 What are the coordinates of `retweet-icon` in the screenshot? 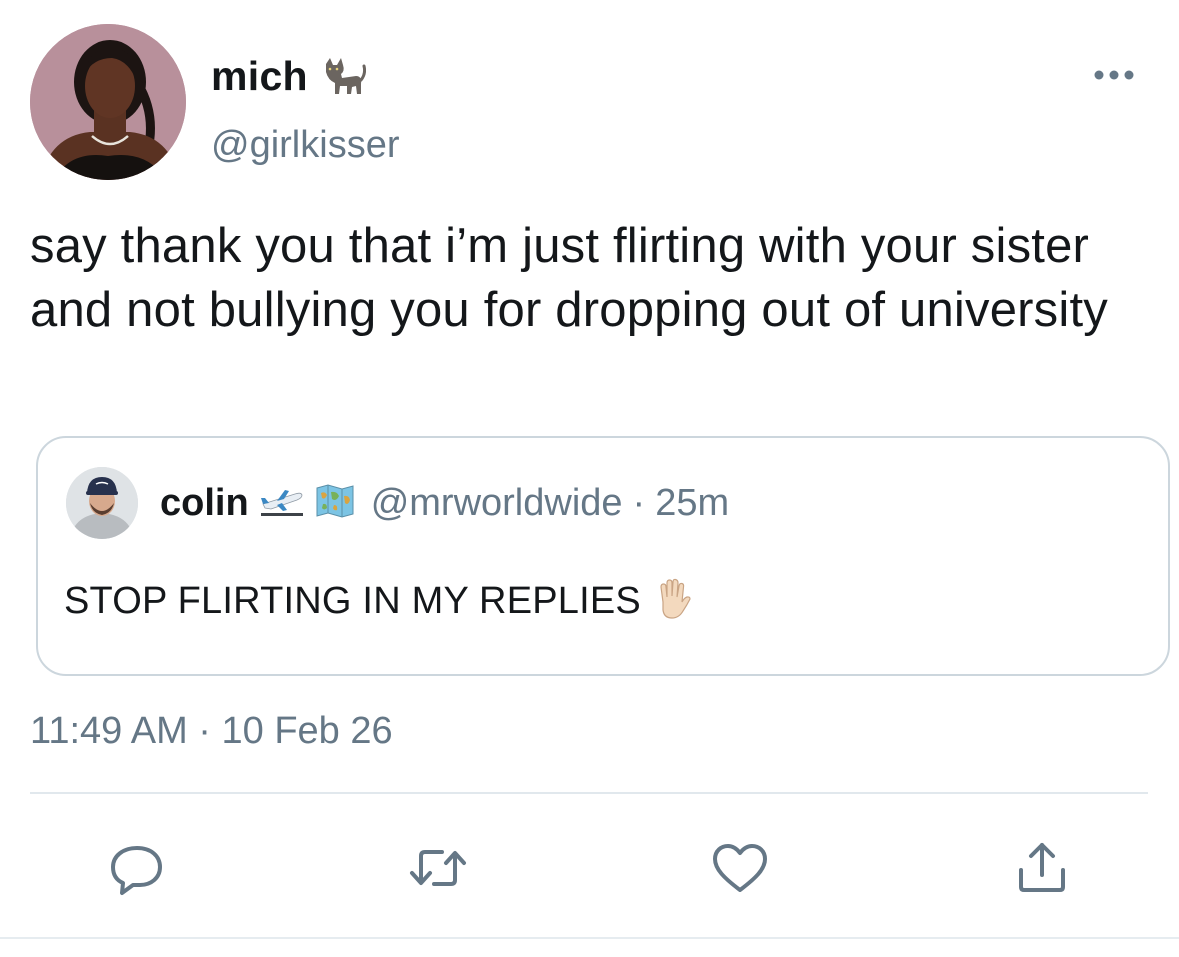 It's located at (438, 868).